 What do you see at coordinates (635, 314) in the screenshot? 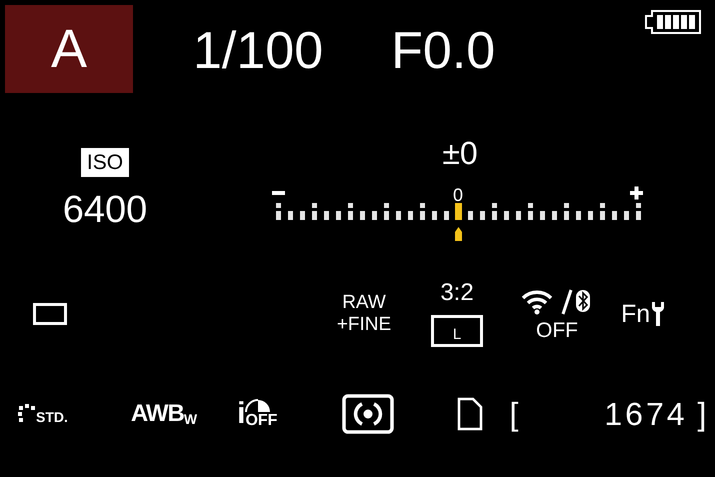
I see `fn-label: Fn` at bounding box center [635, 314].